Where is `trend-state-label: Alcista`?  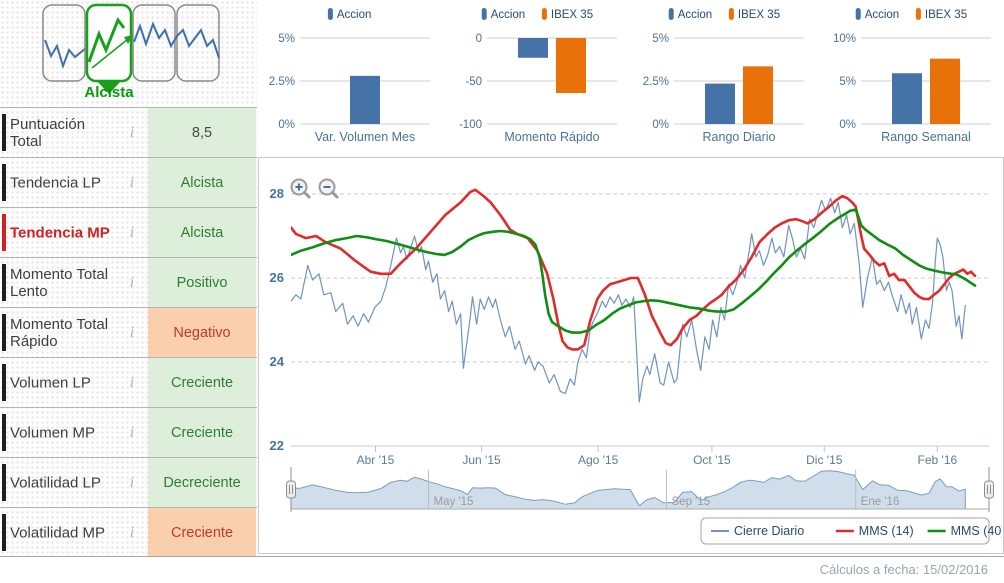
trend-state-label: Alcista is located at coordinates (109, 92).